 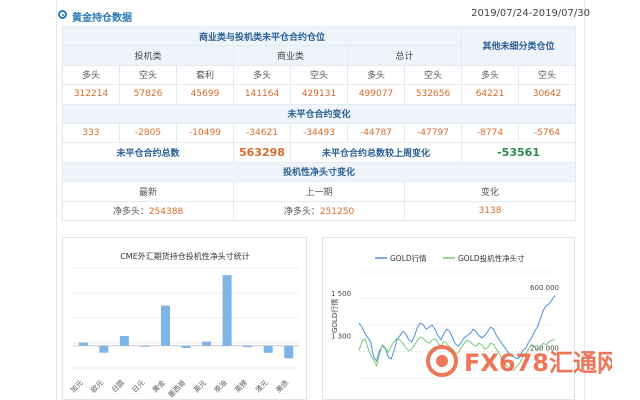 I want to click on position-cell: 64221, so click(x=490, y=94).